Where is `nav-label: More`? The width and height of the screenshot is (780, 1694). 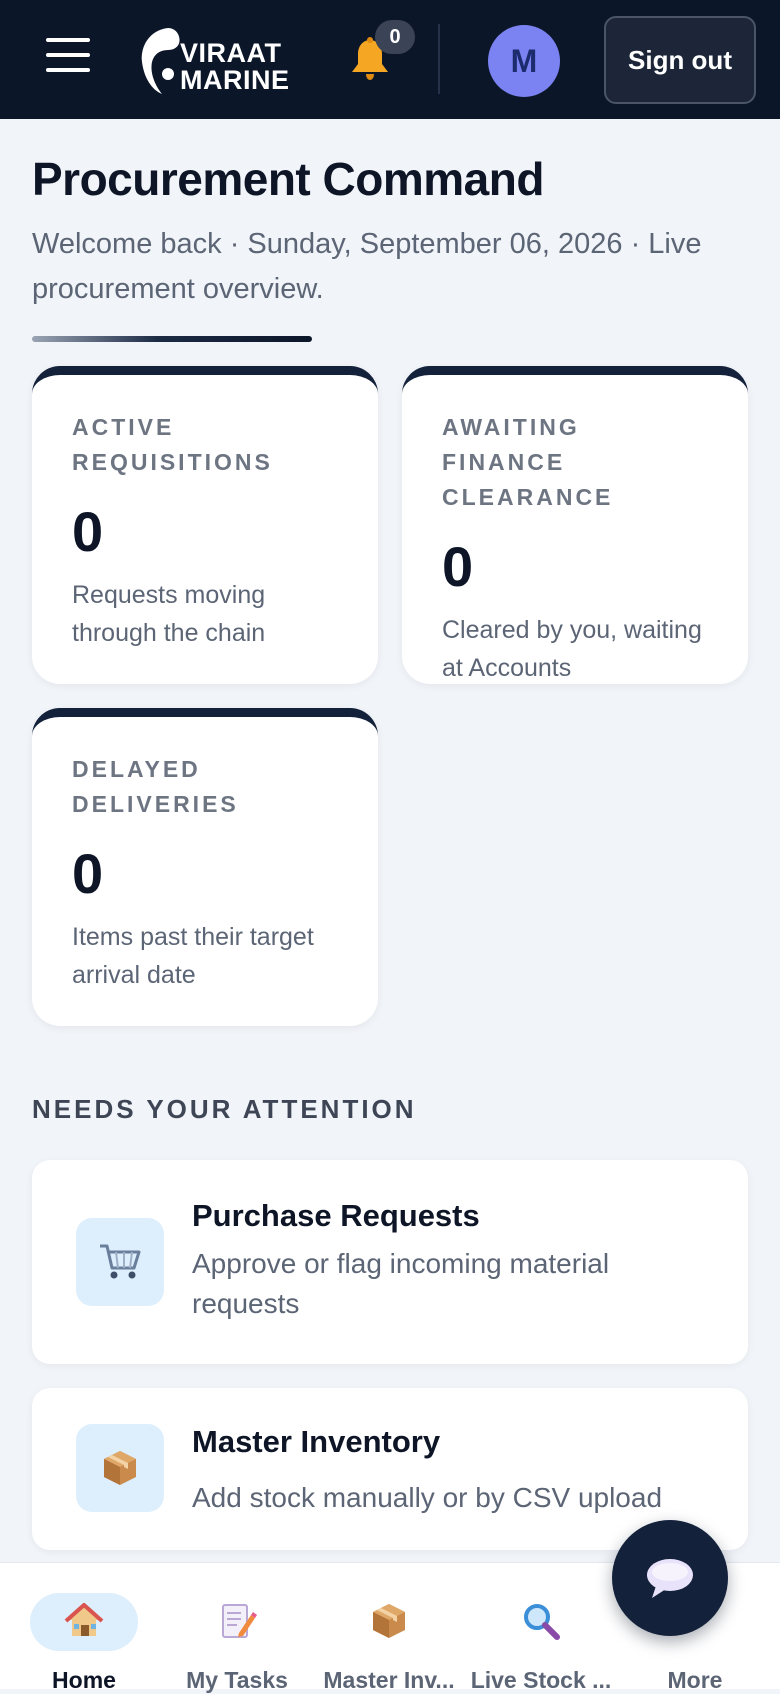
nav-label: More is located at coordinates (695, 1680).